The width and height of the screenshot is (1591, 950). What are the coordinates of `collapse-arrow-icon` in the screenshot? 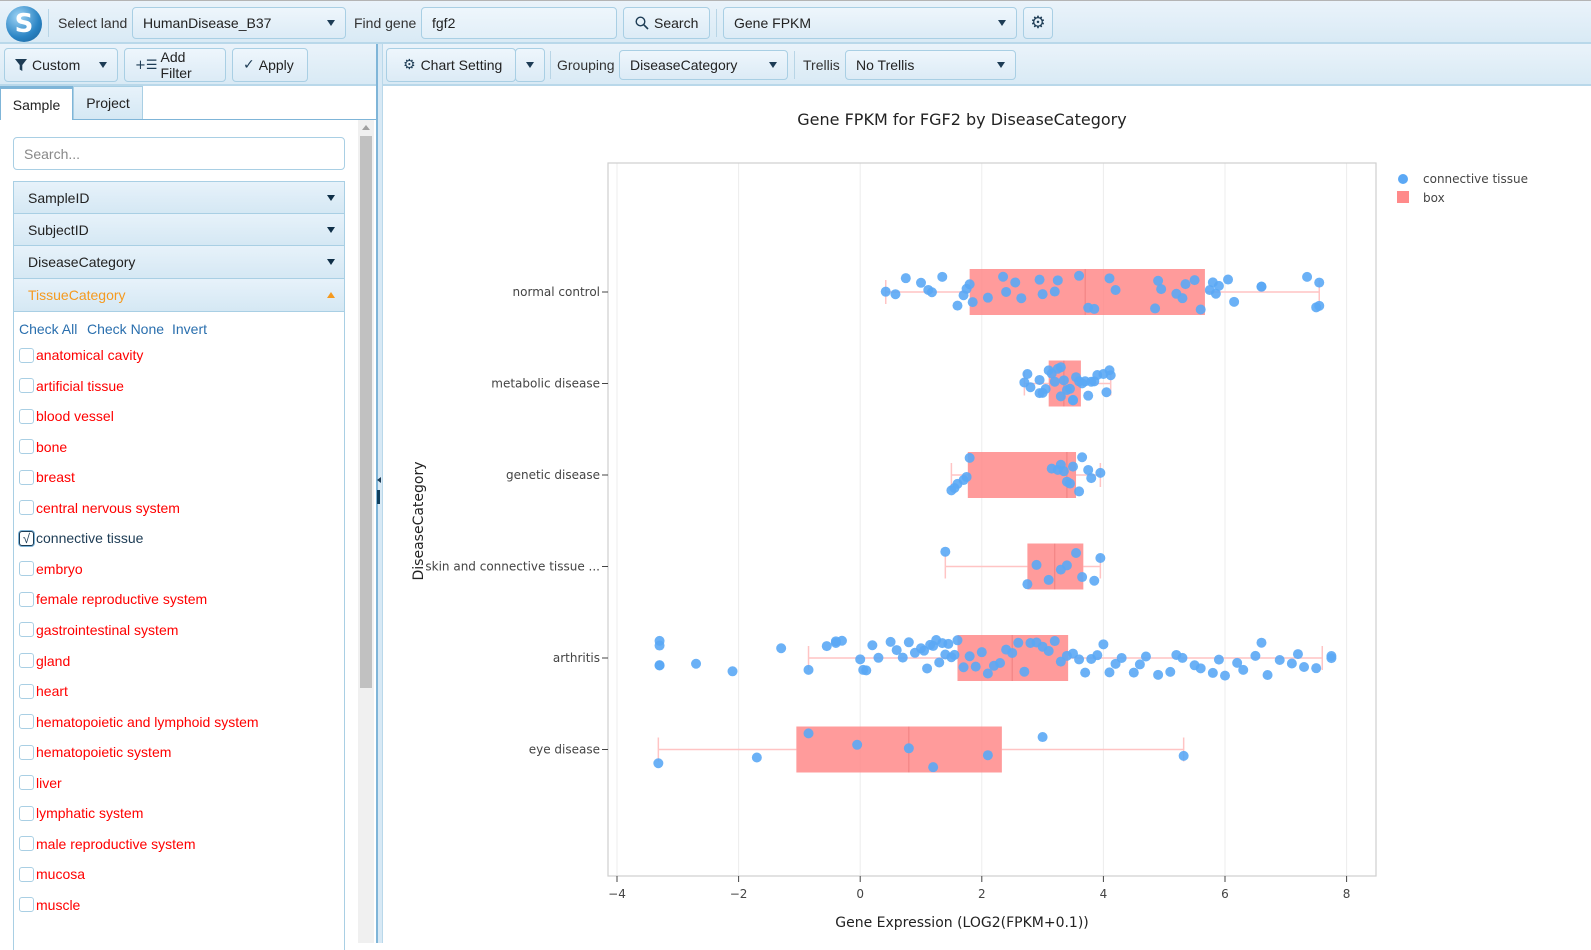 It's located at (379, 480).